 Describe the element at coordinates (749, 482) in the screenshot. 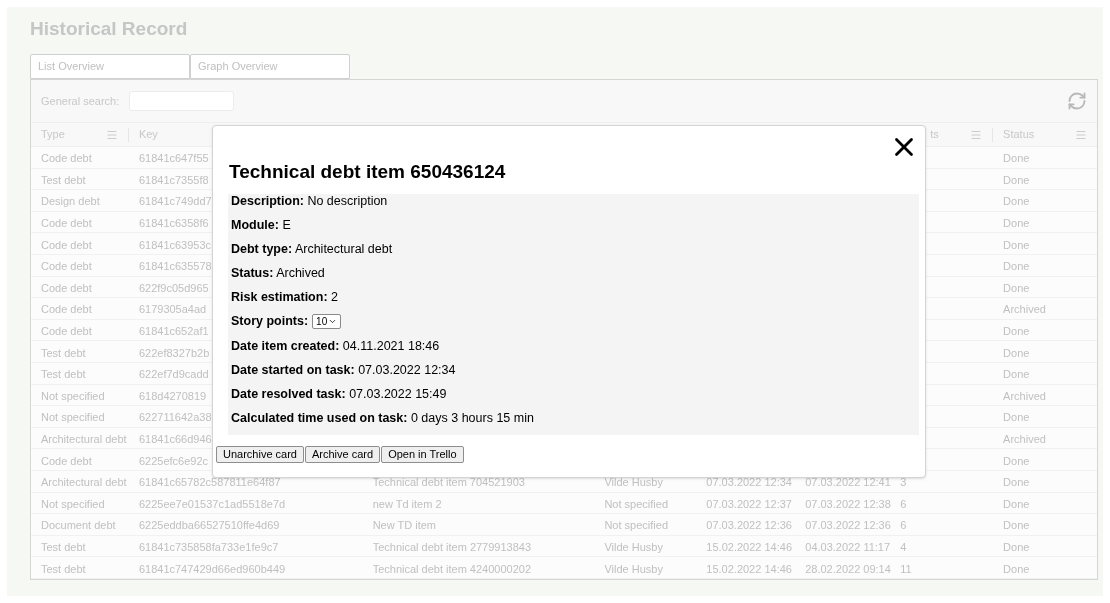

I see `table-cell: 07.03.2022 12:34` at that location.